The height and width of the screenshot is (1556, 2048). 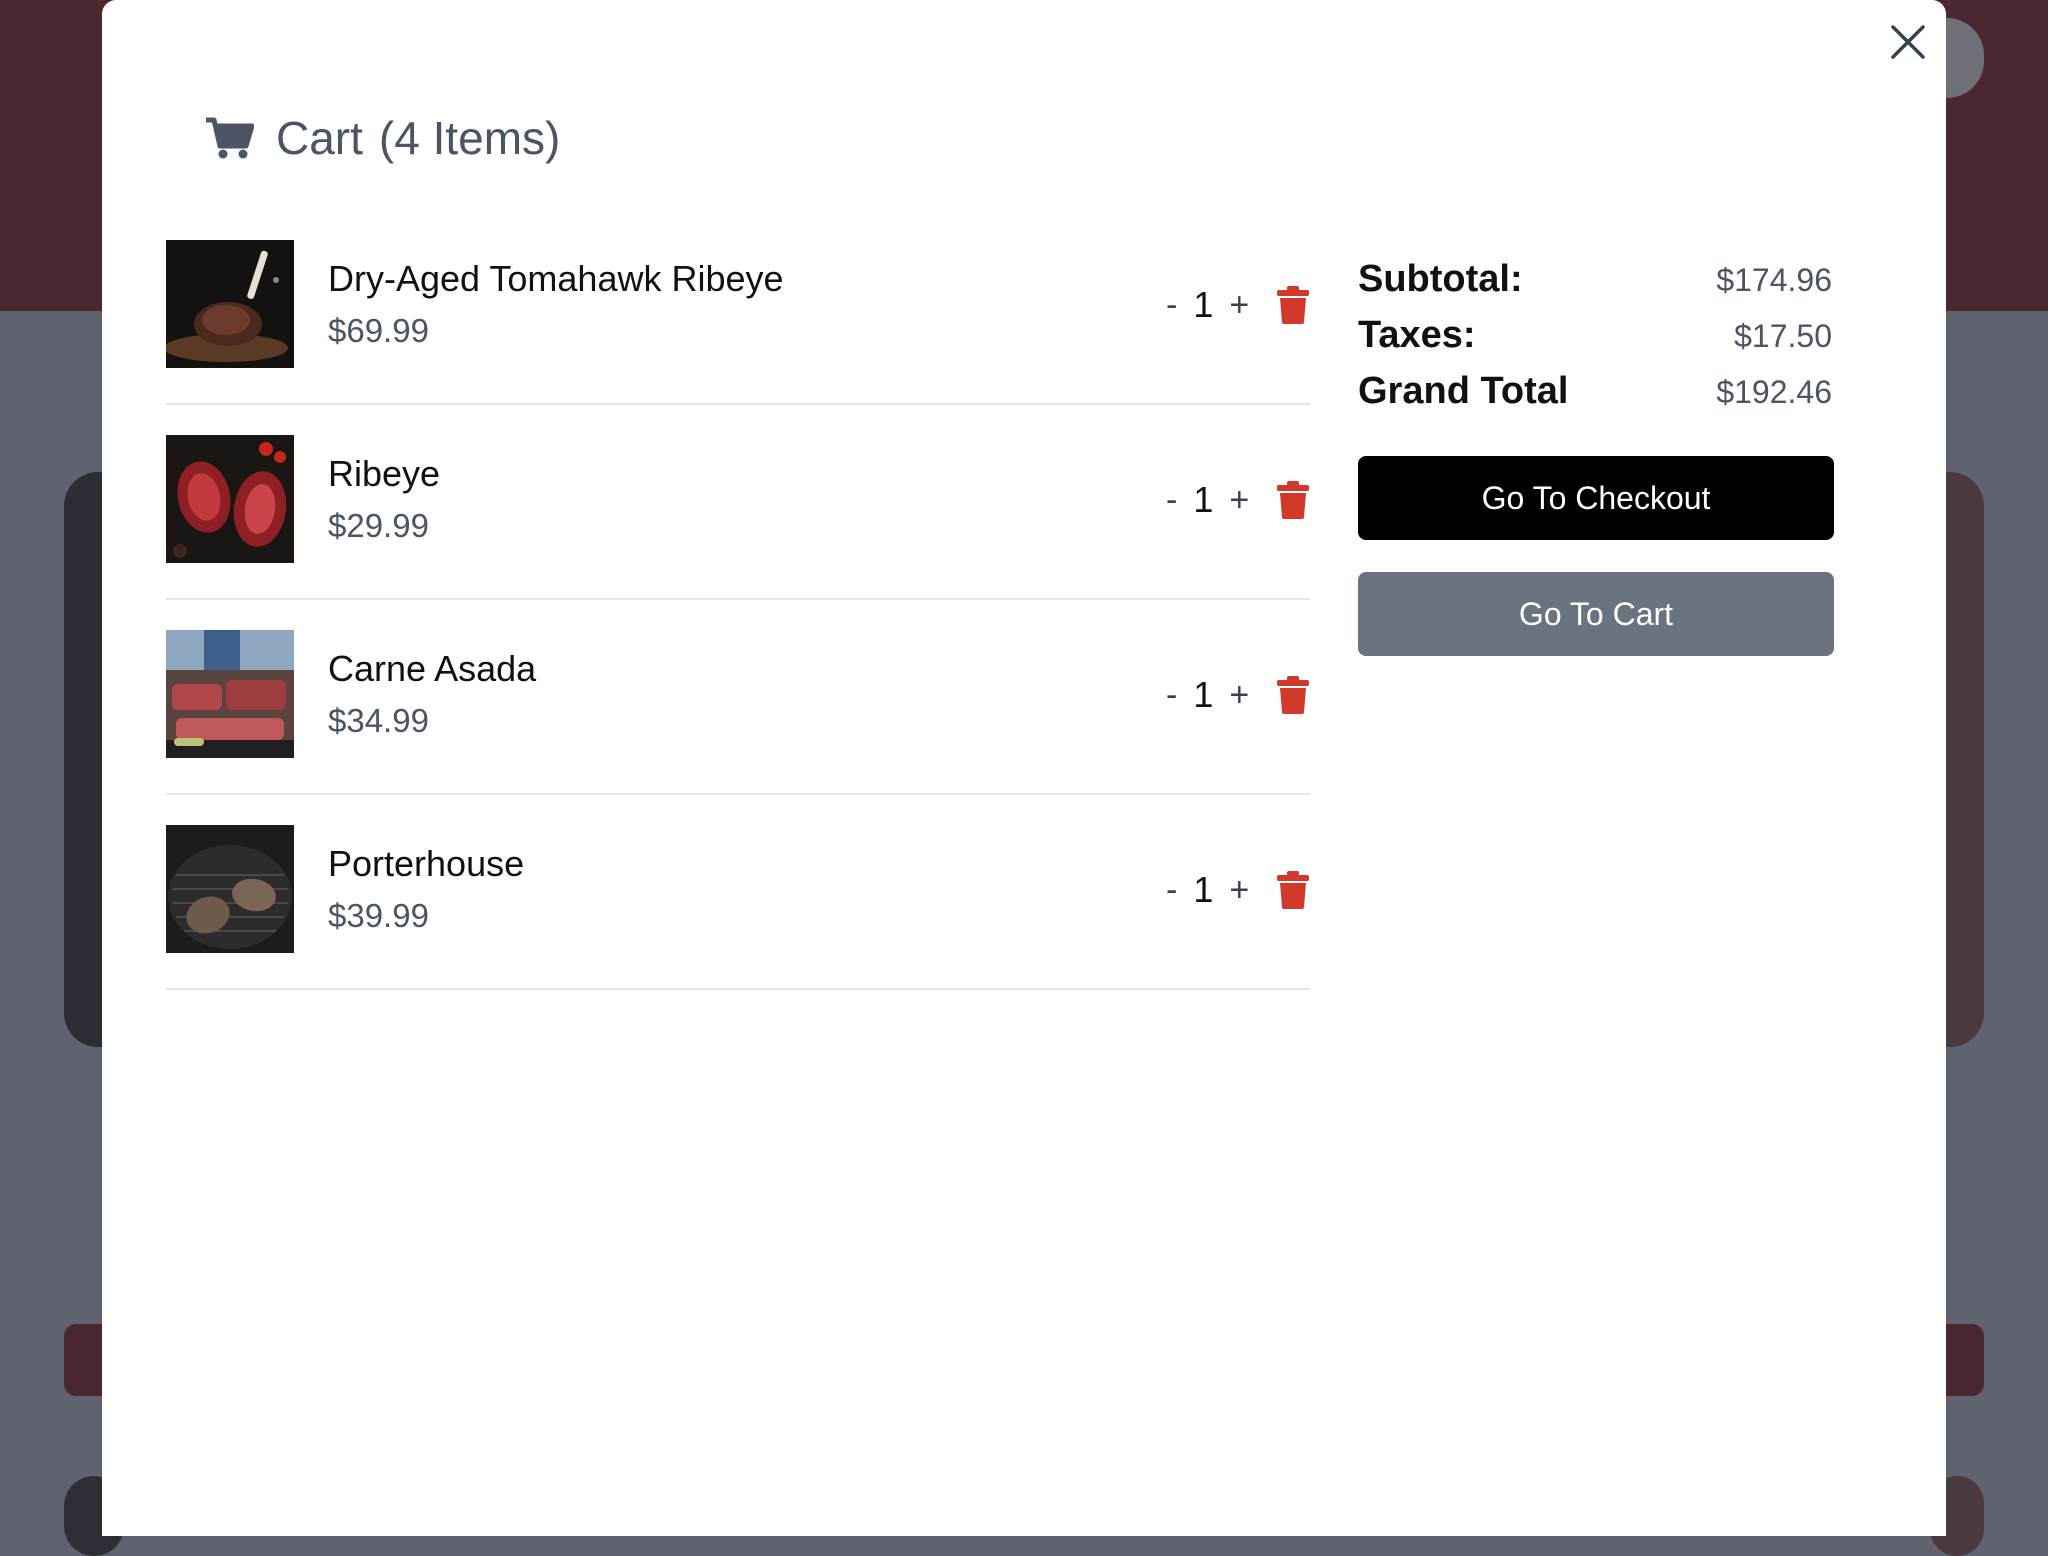 I want to click on grand-total-row: Grand Total $192.46, so click(x=1595, y=398).